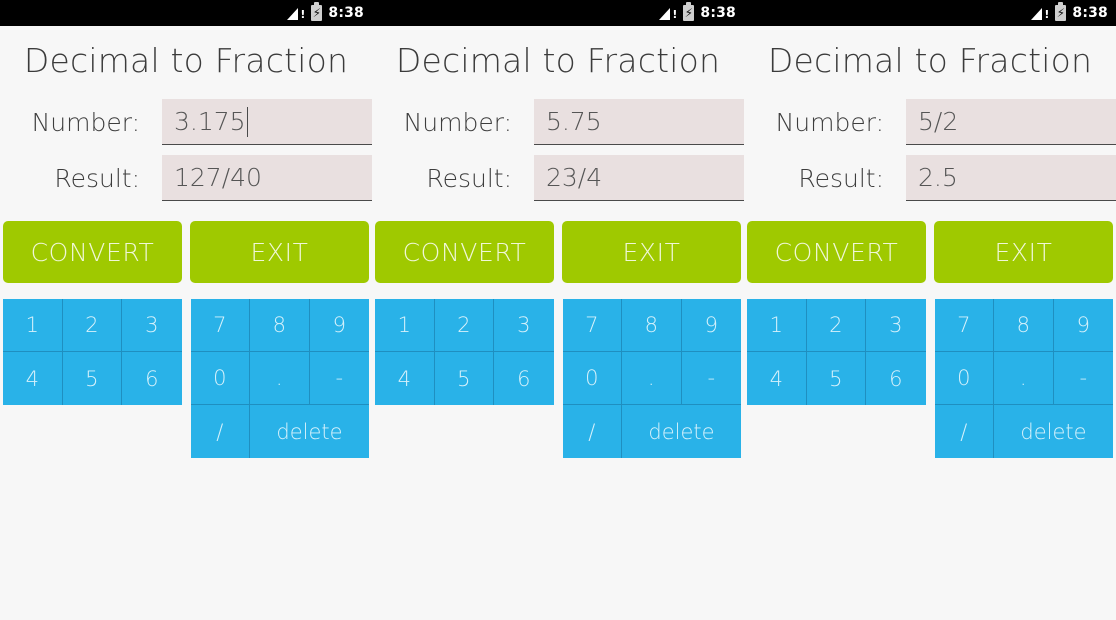  What do you see at coordinates (267, 122) in the screenshot?
I see `number-input: 3.175` at bounding box center [267, 122].